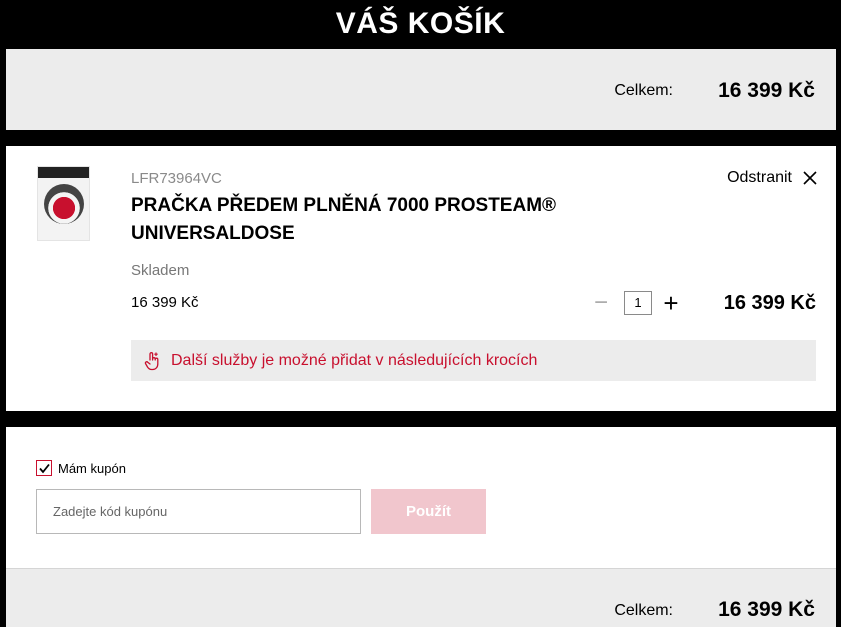  What do you see at coordinates (421, 597) in the screenshot?
I see `cart-summary-bottom: Celkem: 16 399 Kč` at bounding box center [421, 597].